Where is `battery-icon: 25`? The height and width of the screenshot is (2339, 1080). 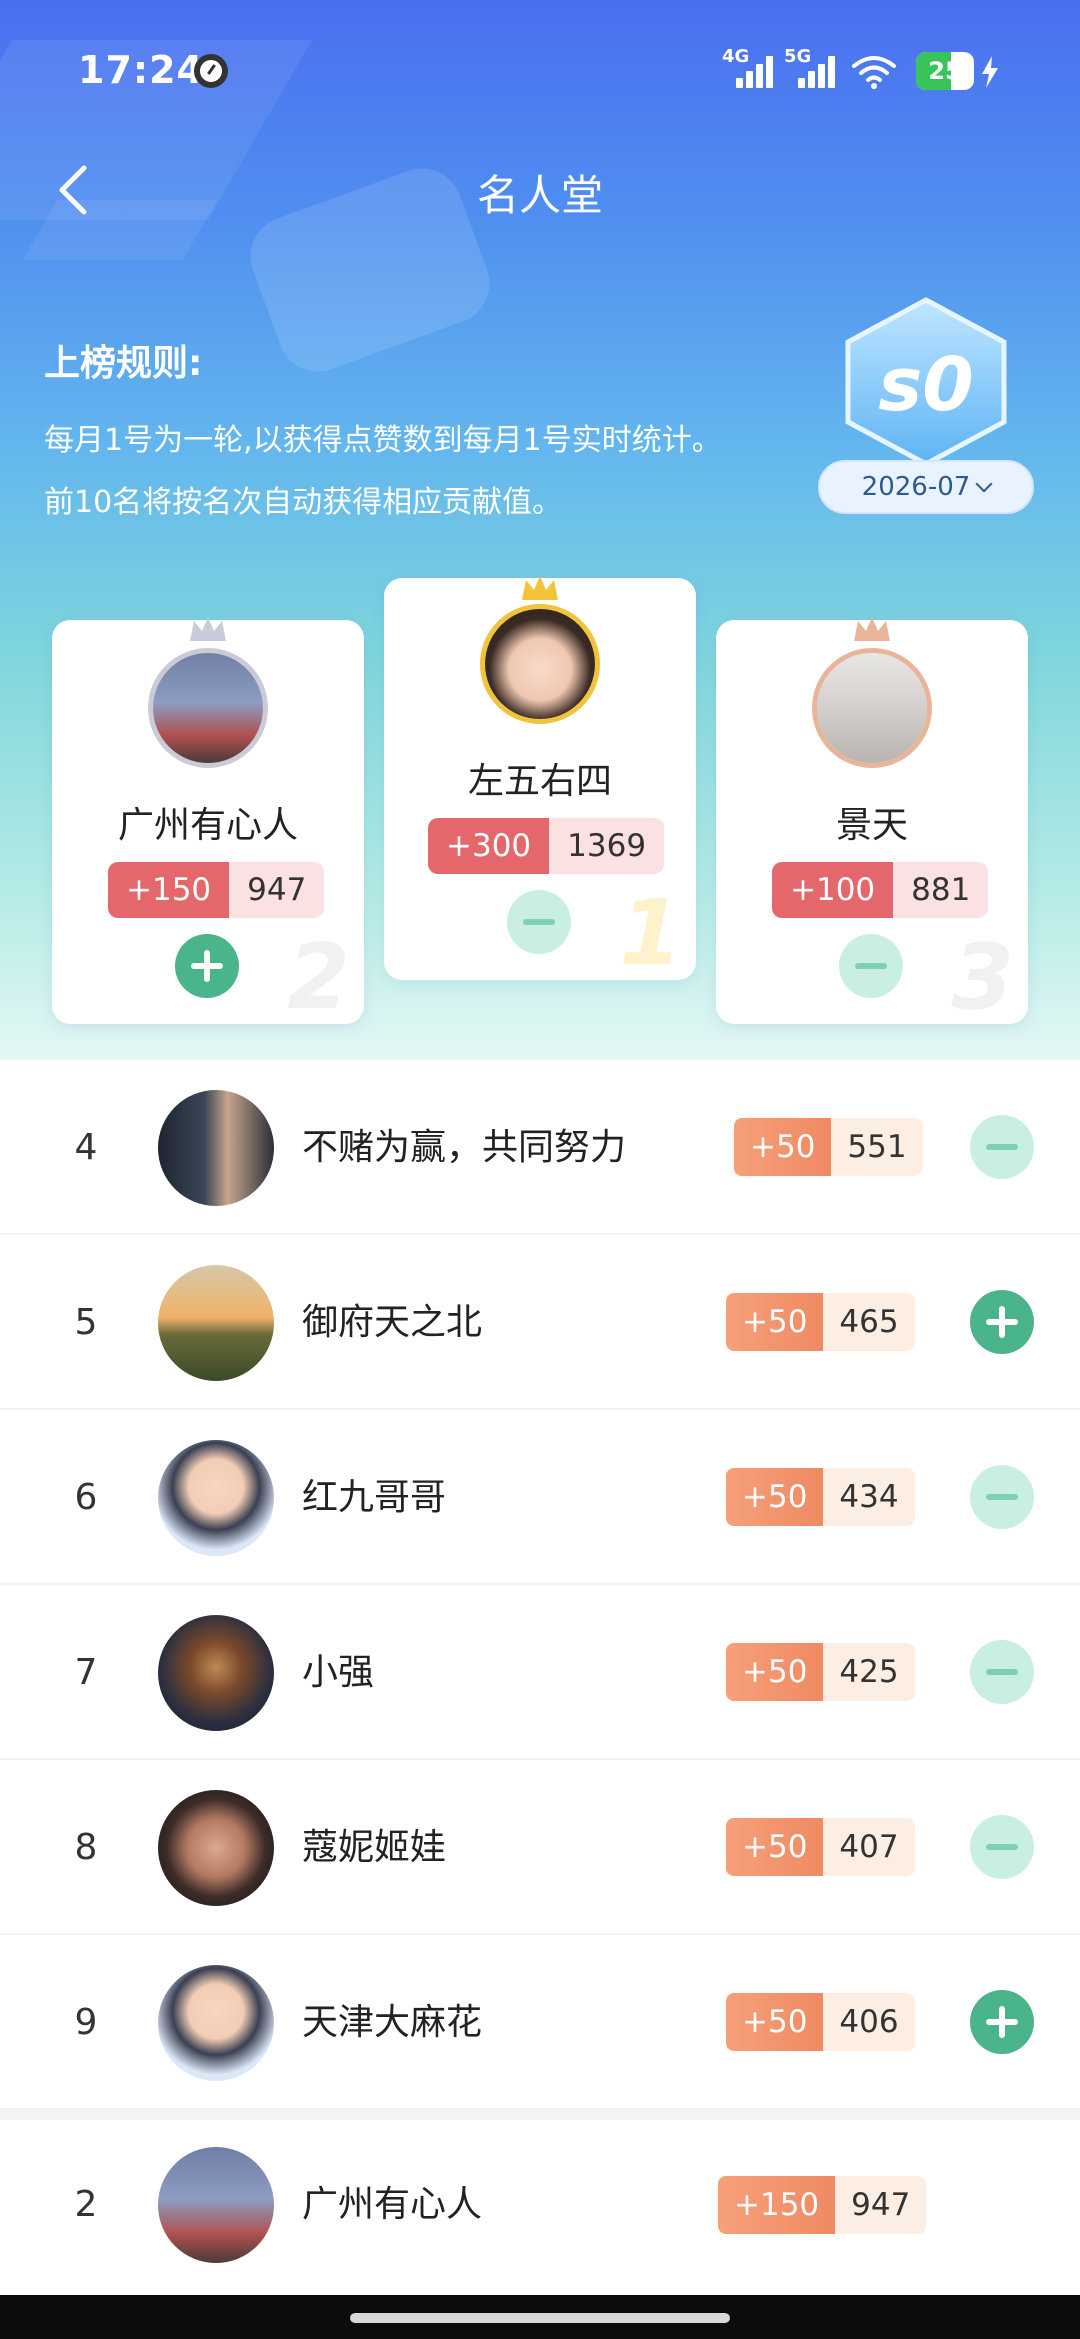
battery-icon: 25 is located at coordinates (945, 71).